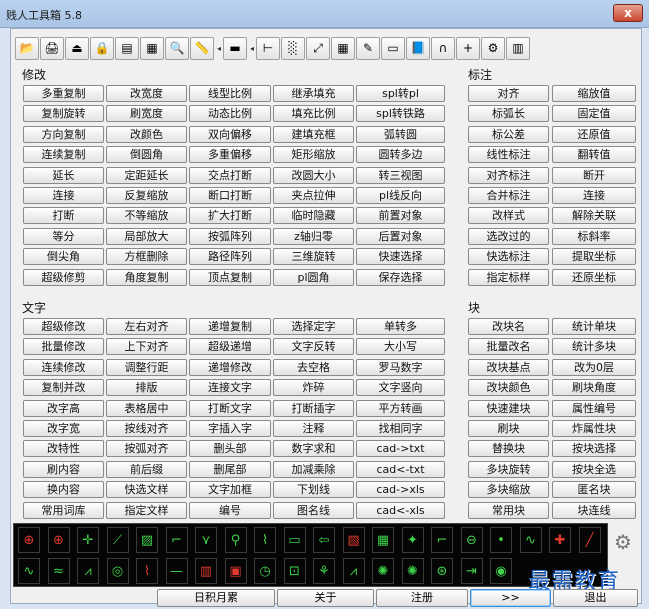  What do you see at coordinates (313, 93) in the screenshot?
I see `modify-button: 继承填充` at bounding box center [313, 93].